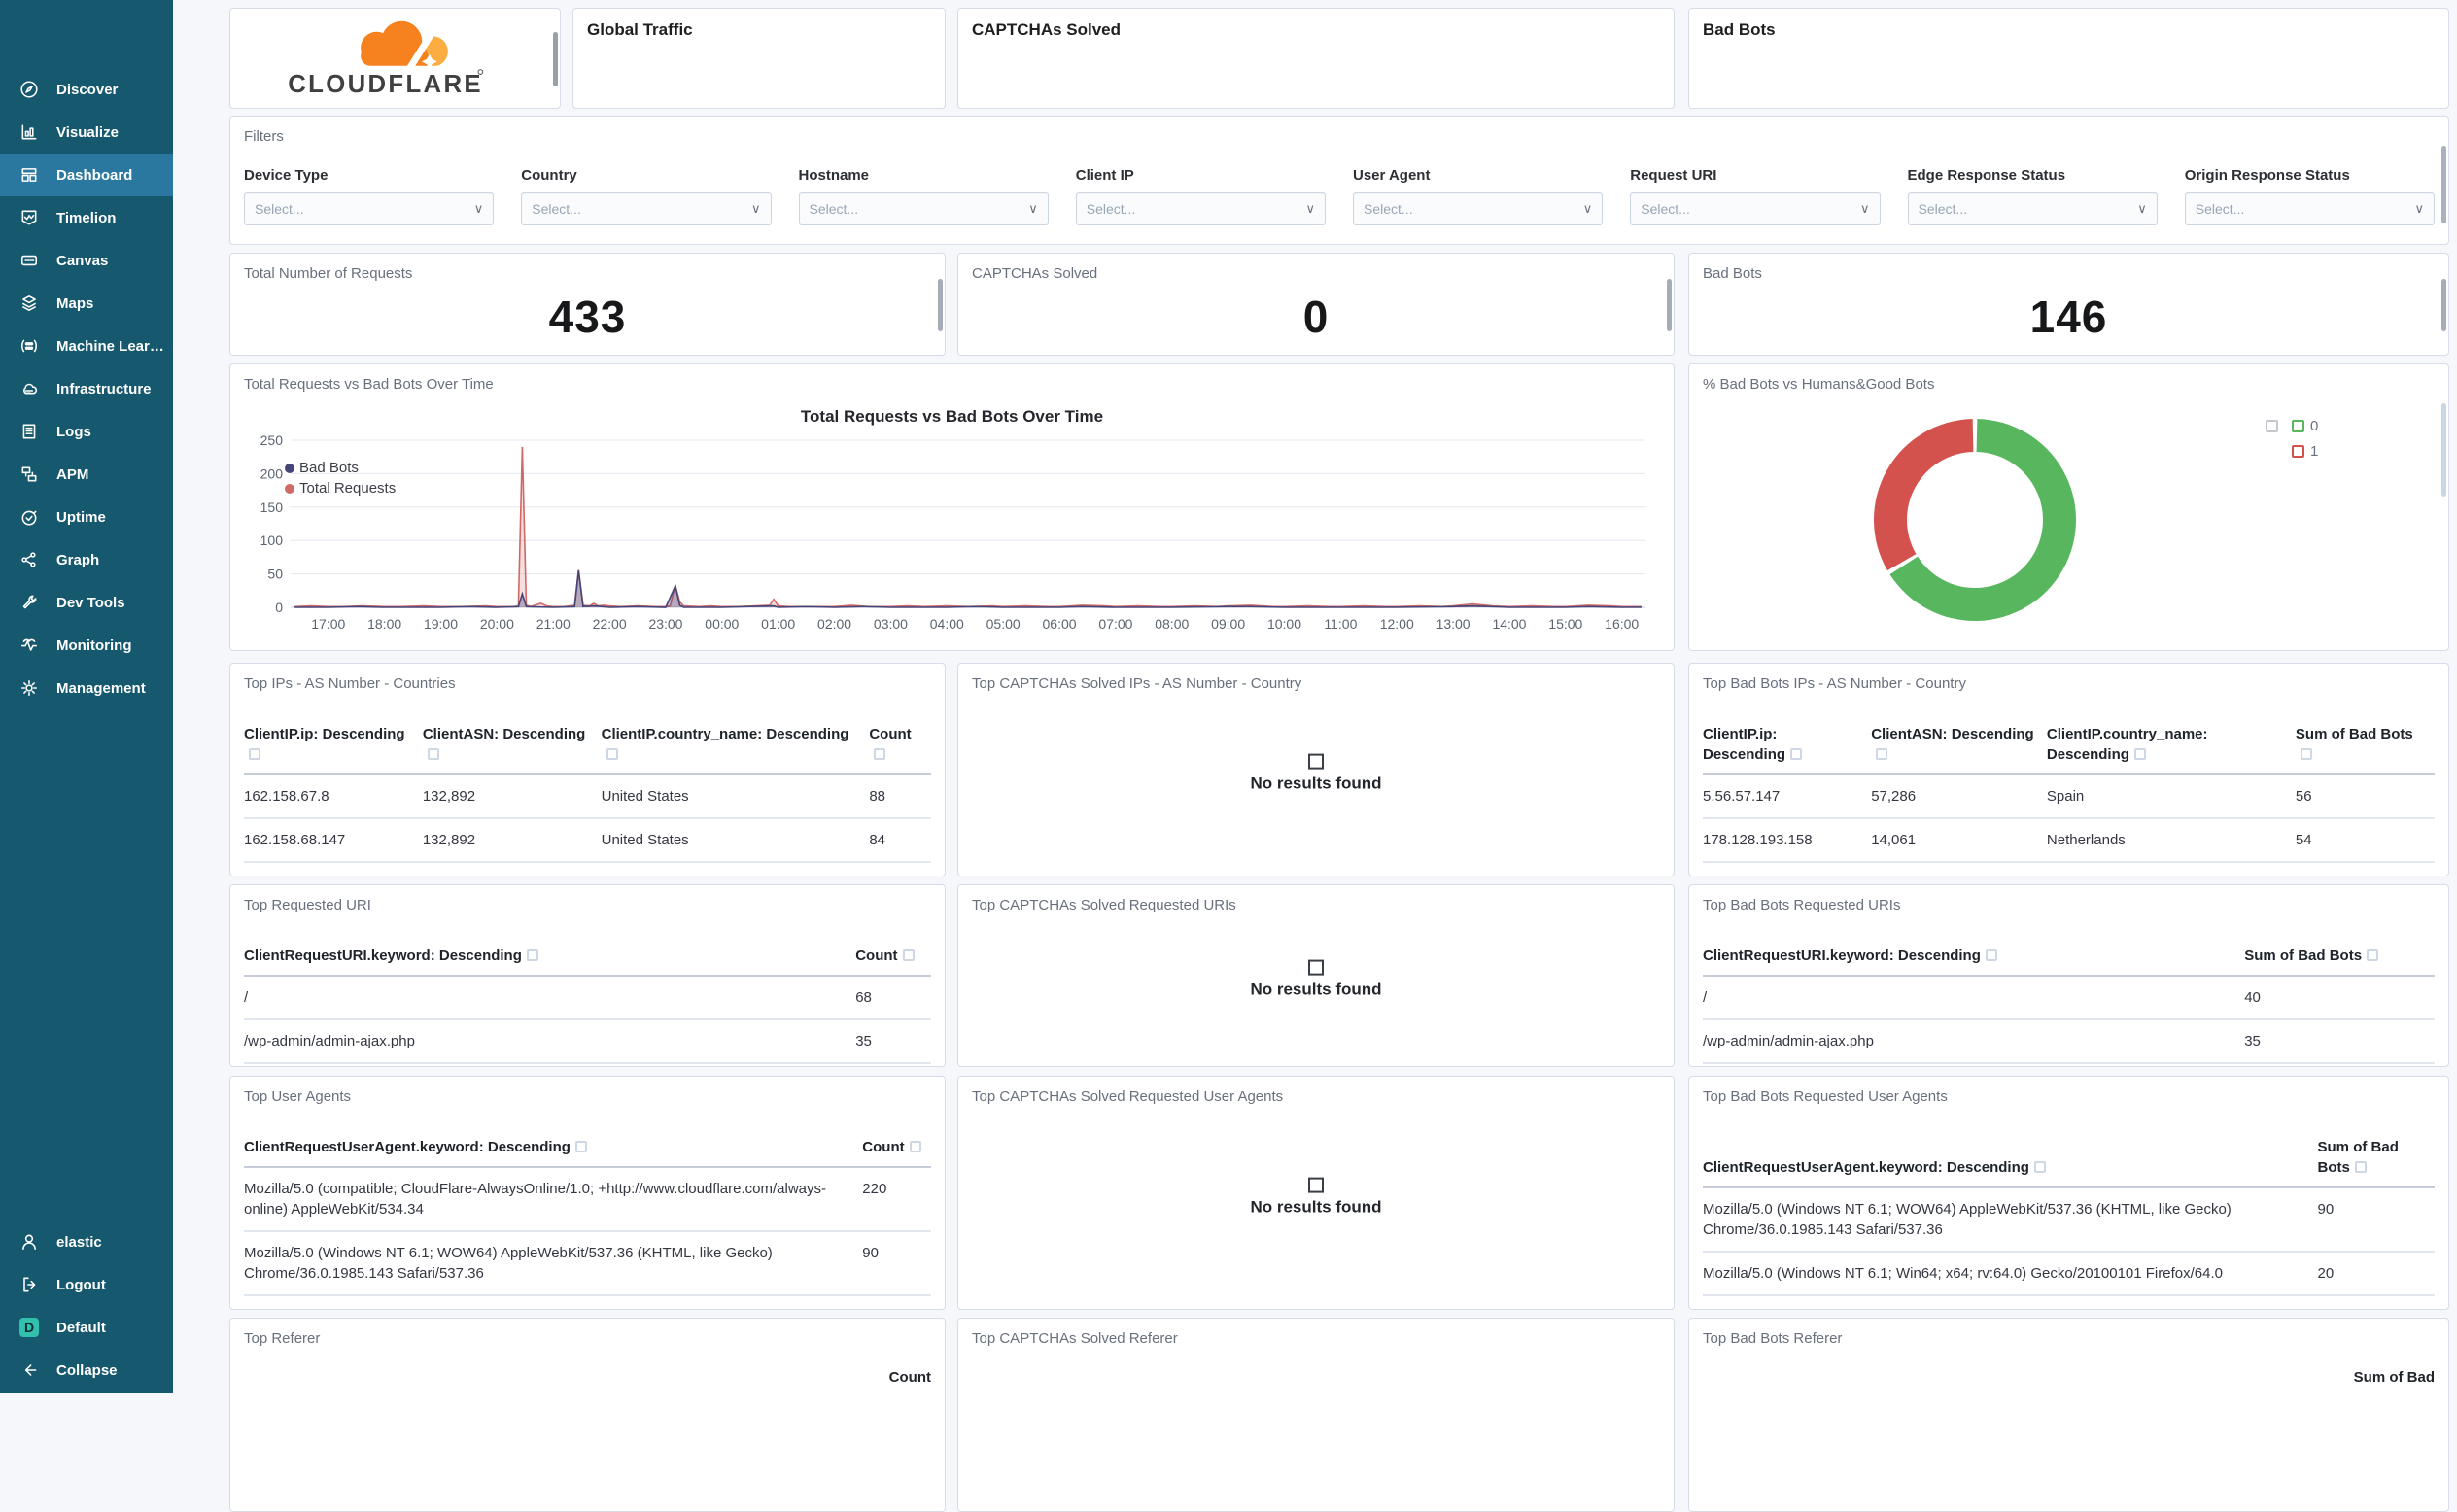 This screenshot has width=2457, height=1512. I want to click on svg-text: 18:00, so click(384, 624).